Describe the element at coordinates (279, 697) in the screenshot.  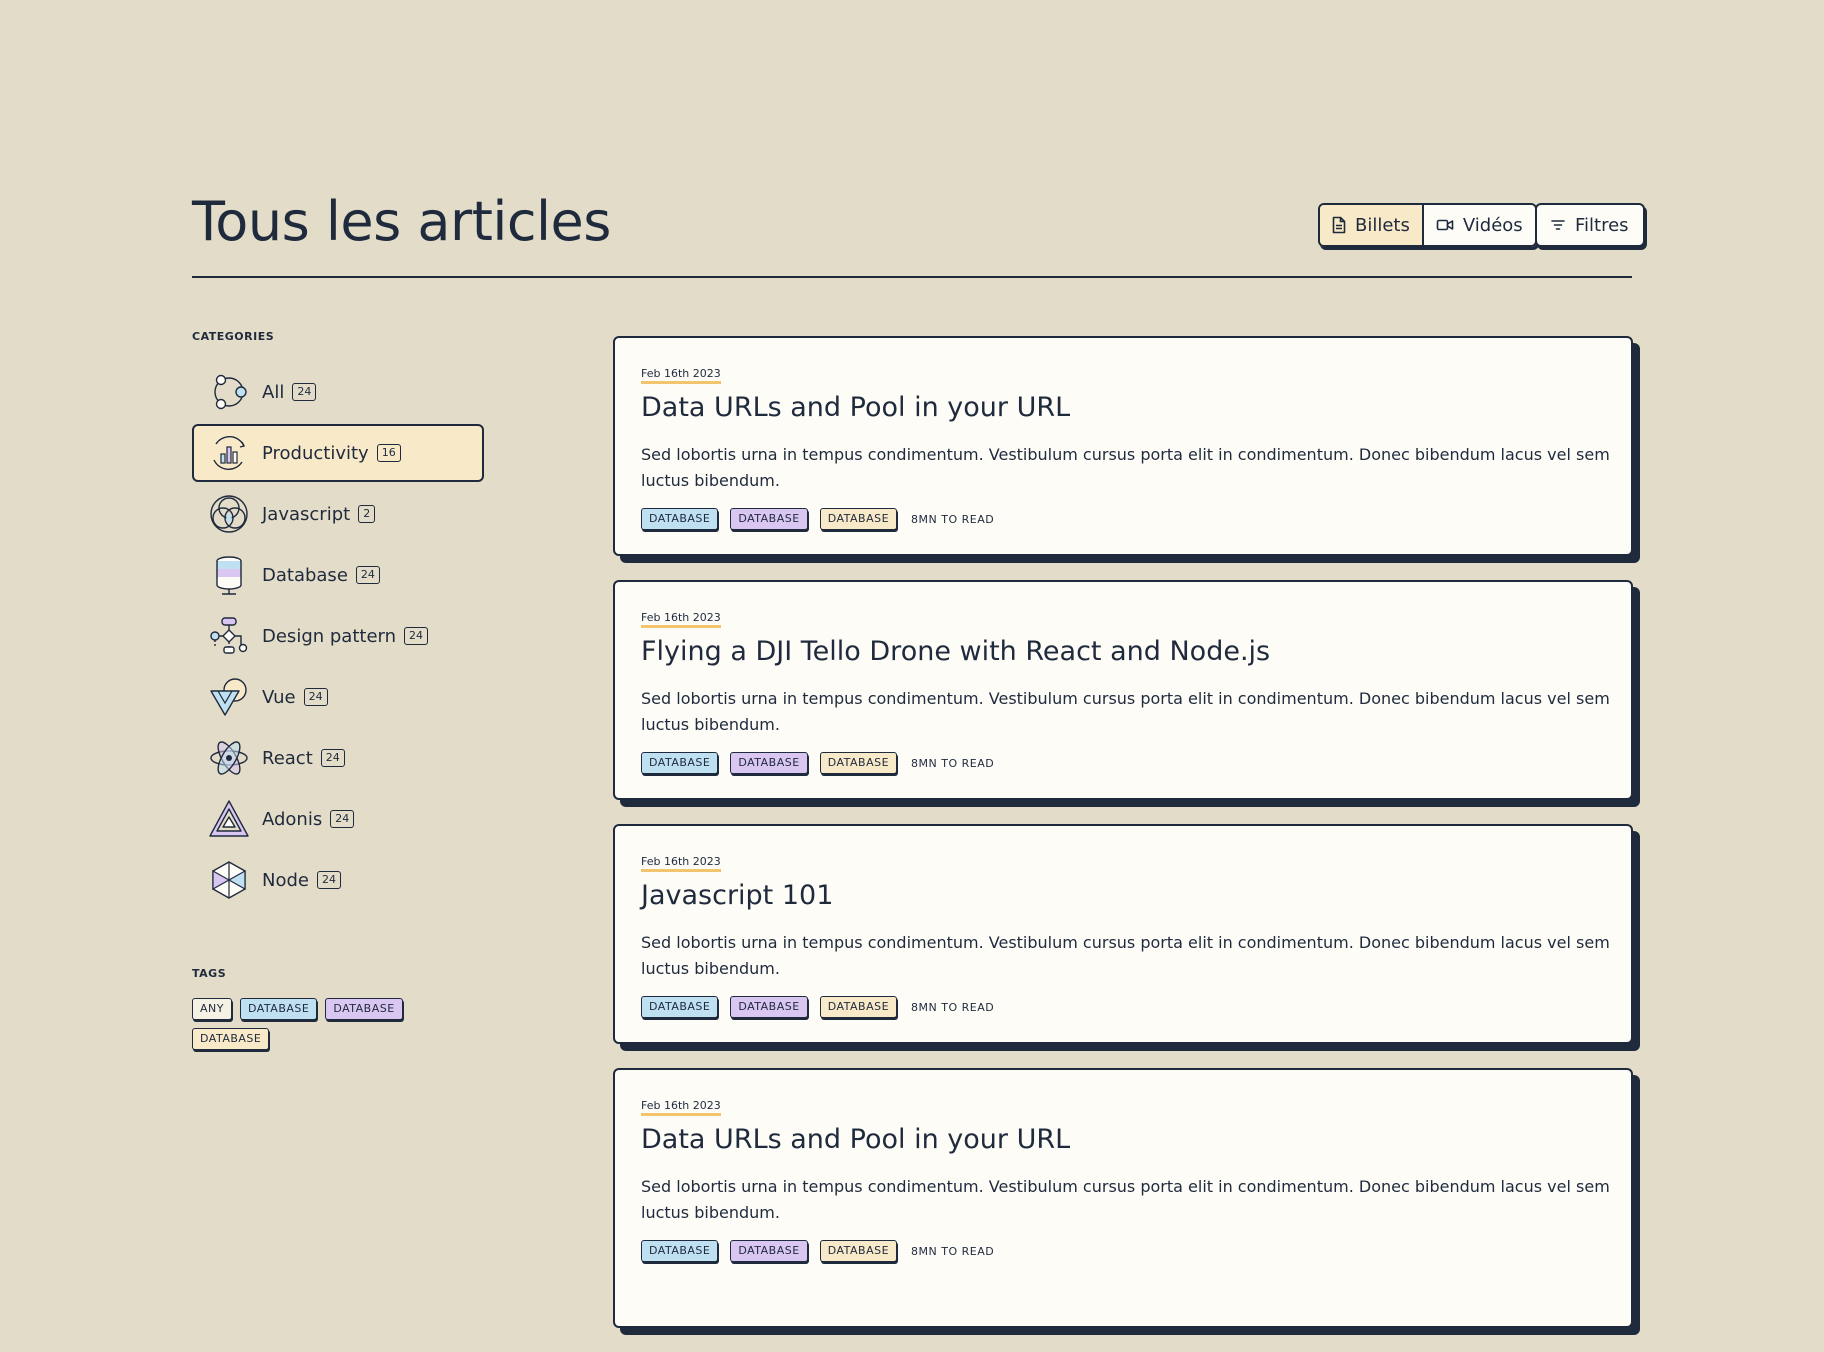
I see `category-label: Vue` at that location.